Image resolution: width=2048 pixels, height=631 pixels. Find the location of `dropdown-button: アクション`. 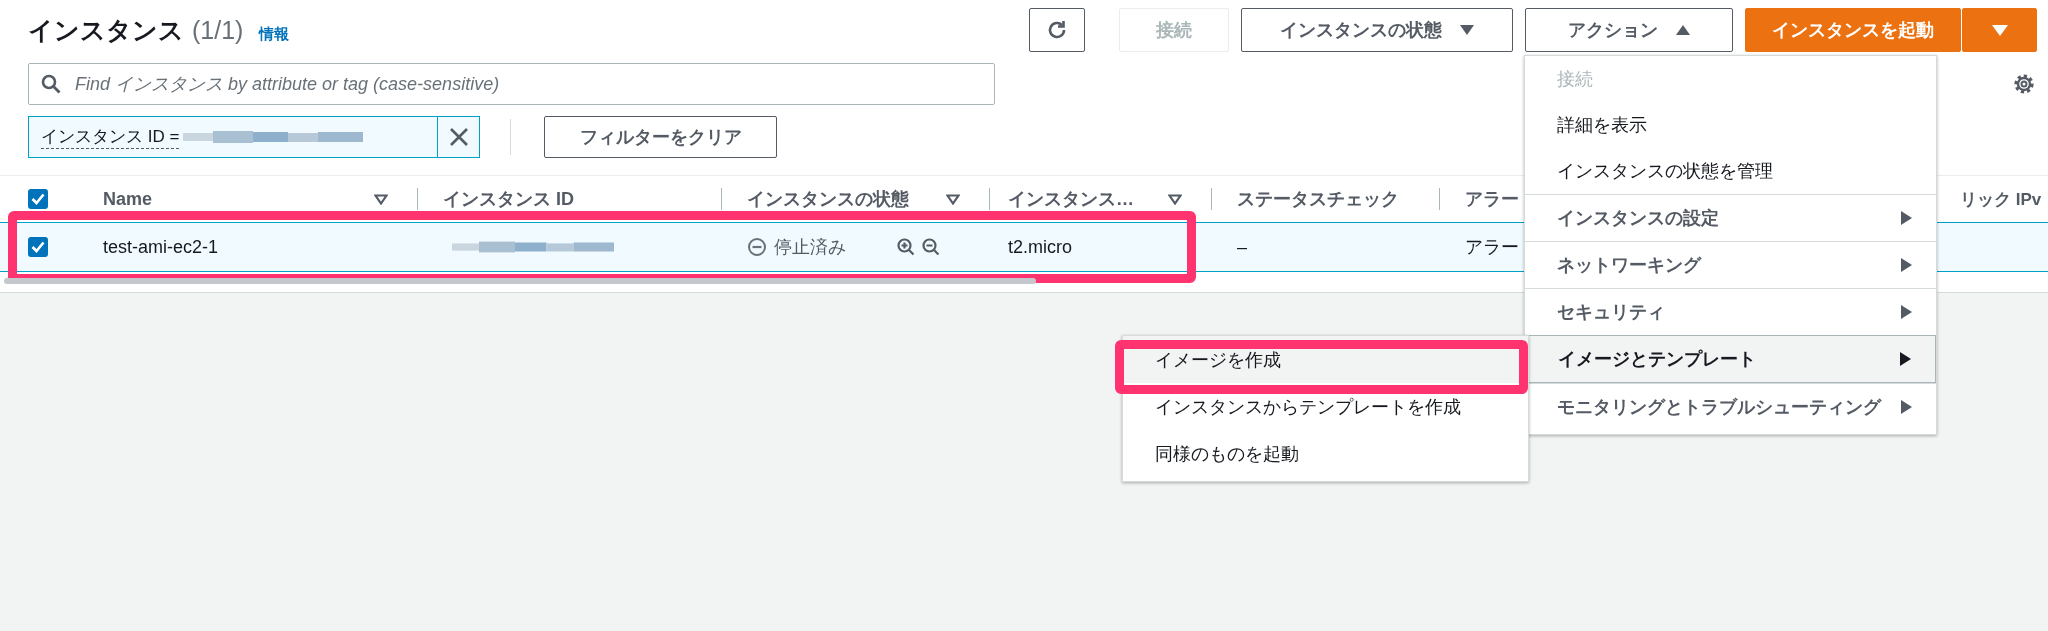

dropdown-button: アクション is located at coordinates (1629, 30).